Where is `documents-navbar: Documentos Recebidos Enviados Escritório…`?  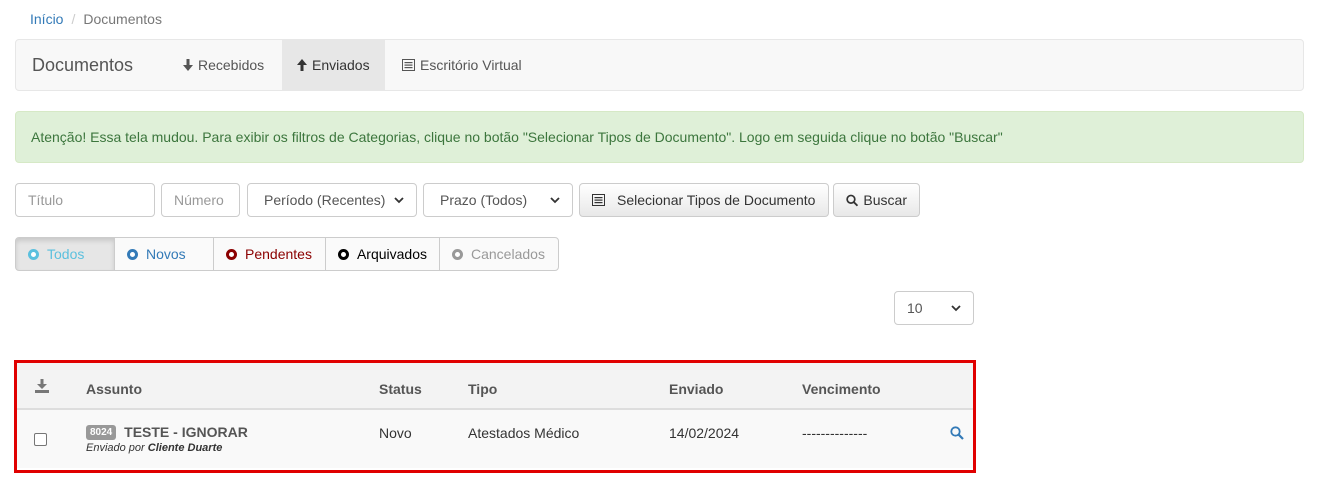 documents-navbar: Documentos Recebidos Enviados Escritório… is located at coordinates (659, 65).